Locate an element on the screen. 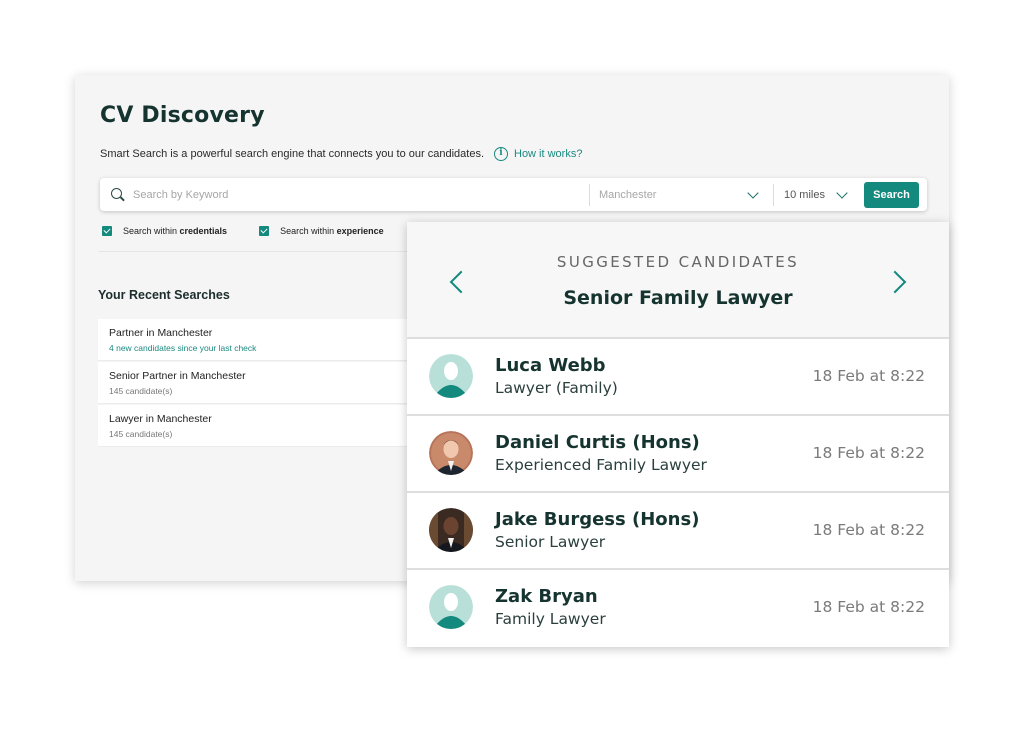  candidate-name: Jake Burgess (Hons) is located at coordinates (597, 519).